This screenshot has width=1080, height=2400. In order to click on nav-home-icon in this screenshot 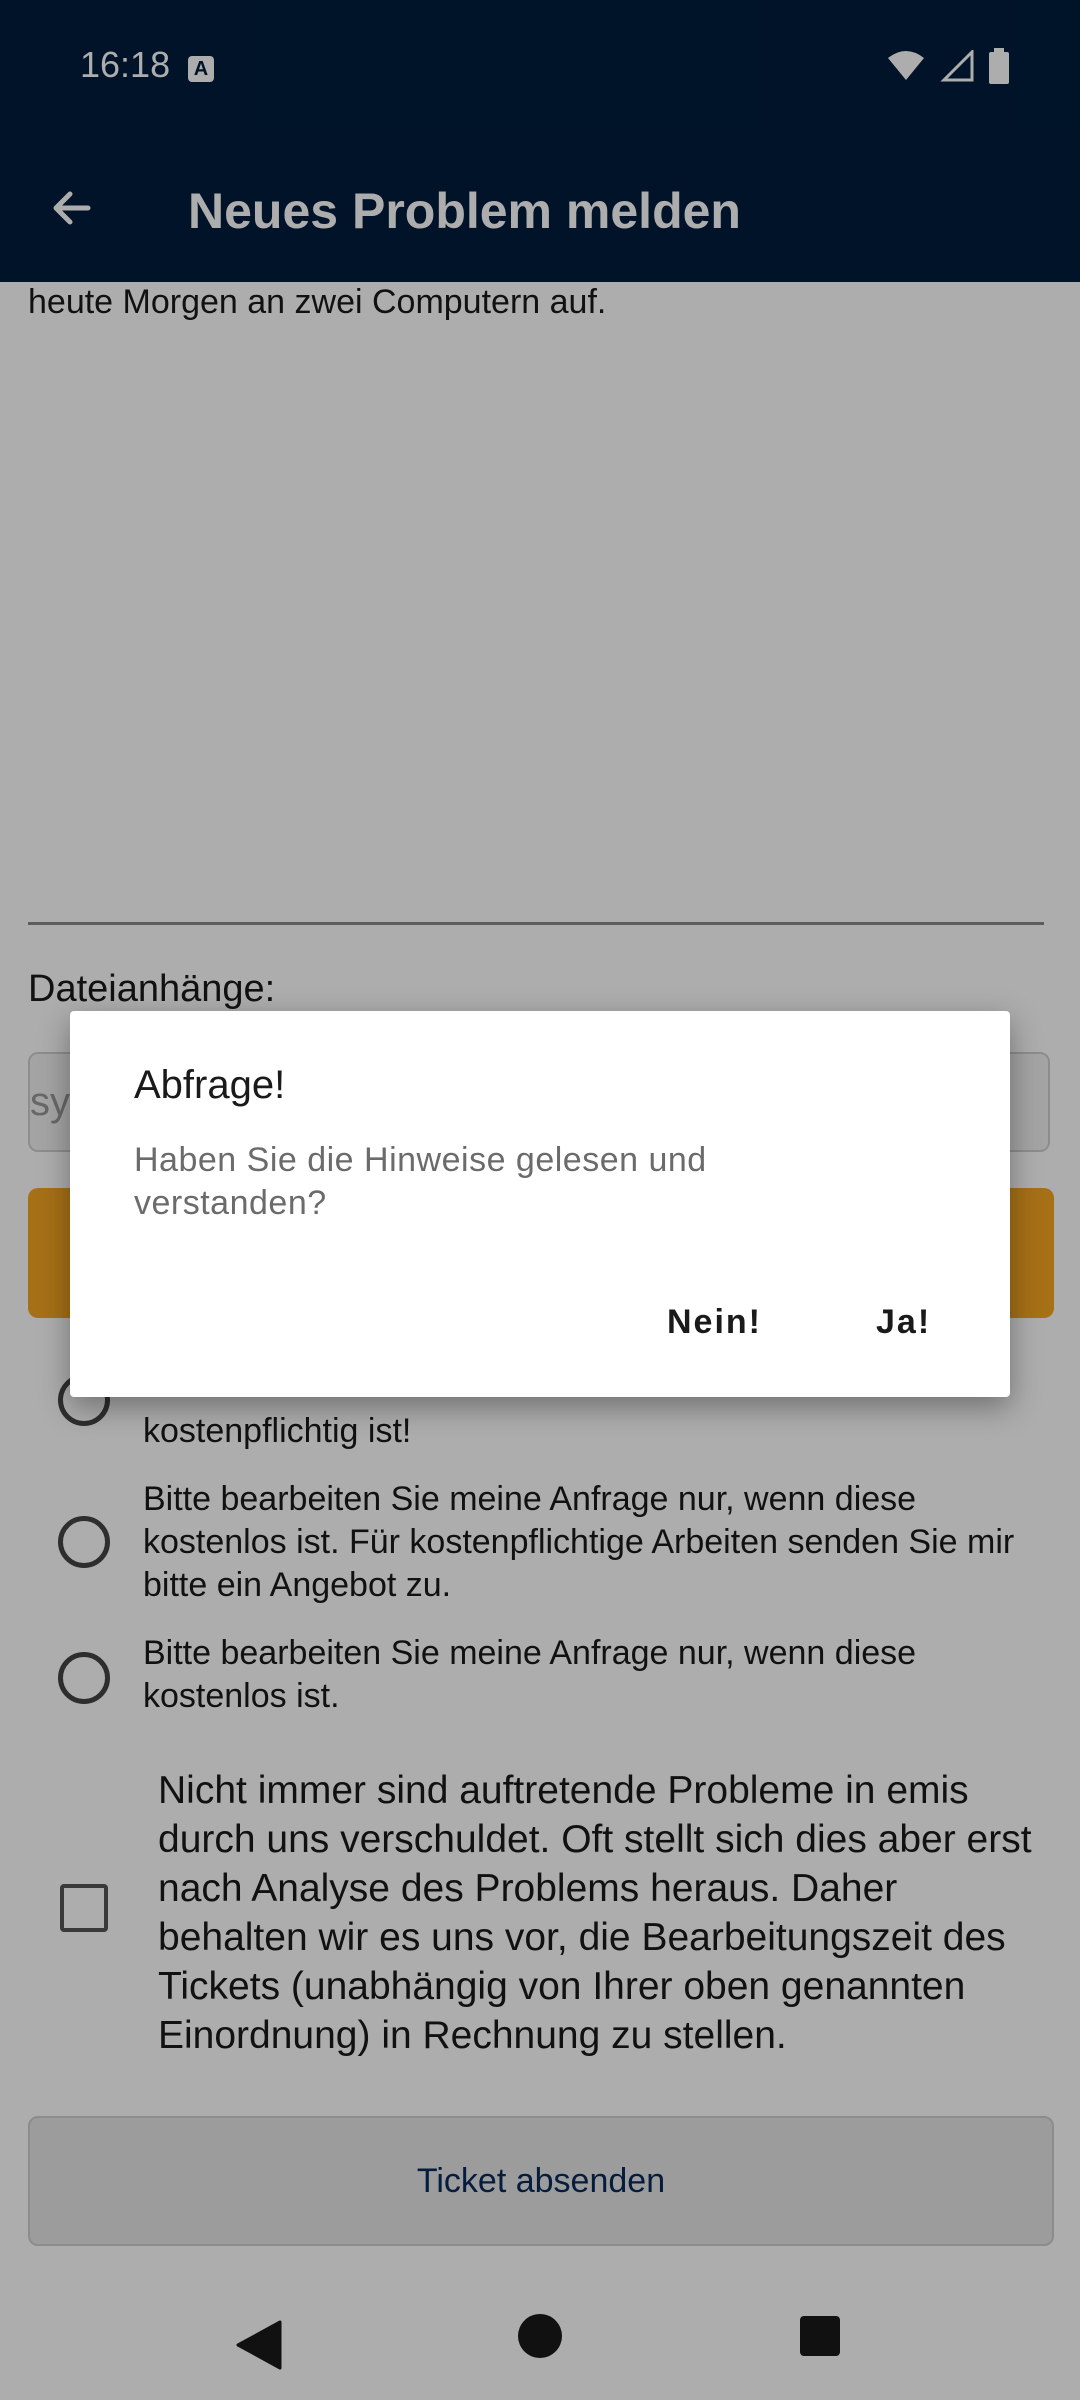, I will do `click(540, 2336)`.